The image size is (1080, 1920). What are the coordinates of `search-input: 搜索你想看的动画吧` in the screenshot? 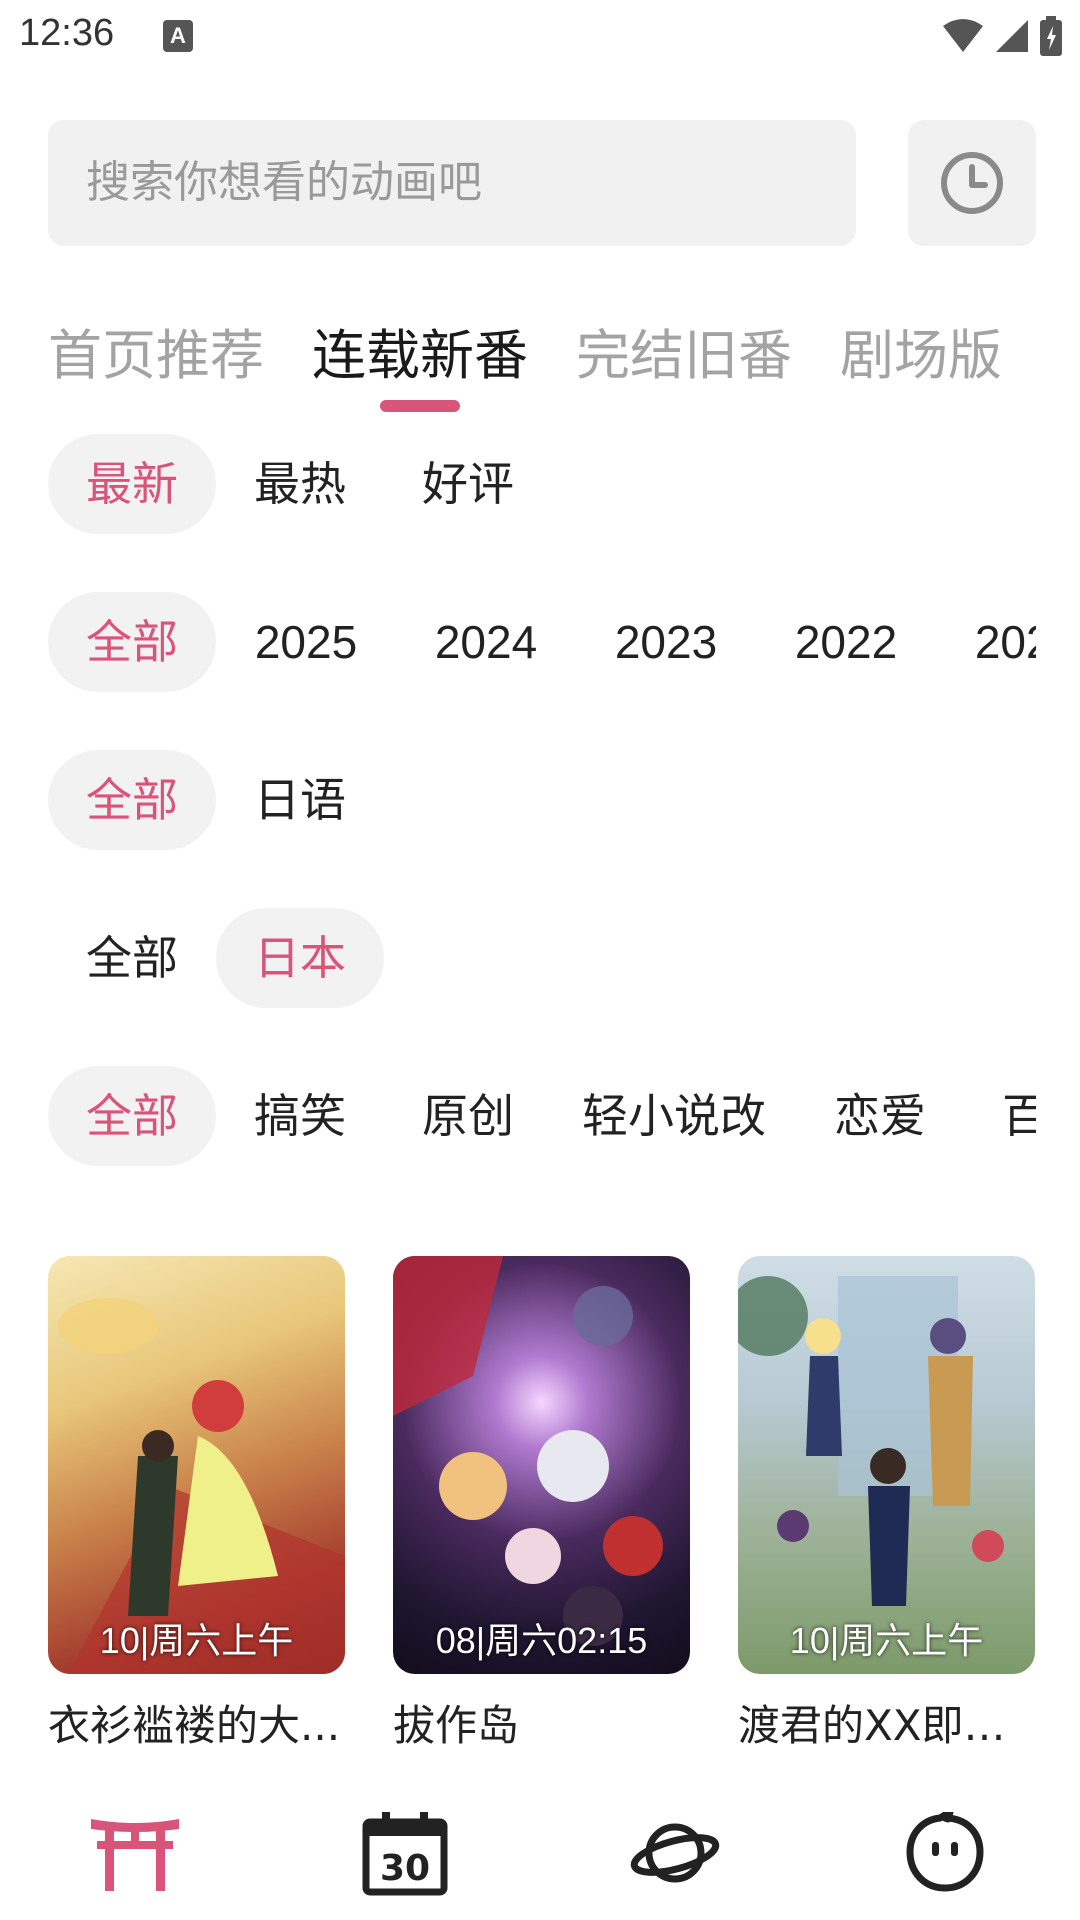 It's located at (452, 183).